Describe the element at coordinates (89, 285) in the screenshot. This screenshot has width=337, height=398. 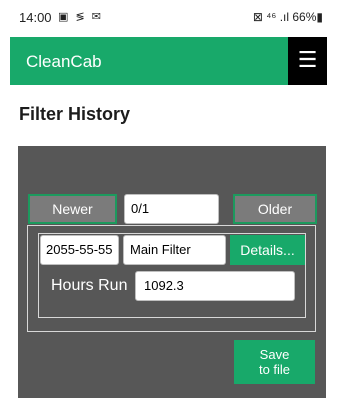
I see `hours-run-label: Hours Run` at that location.